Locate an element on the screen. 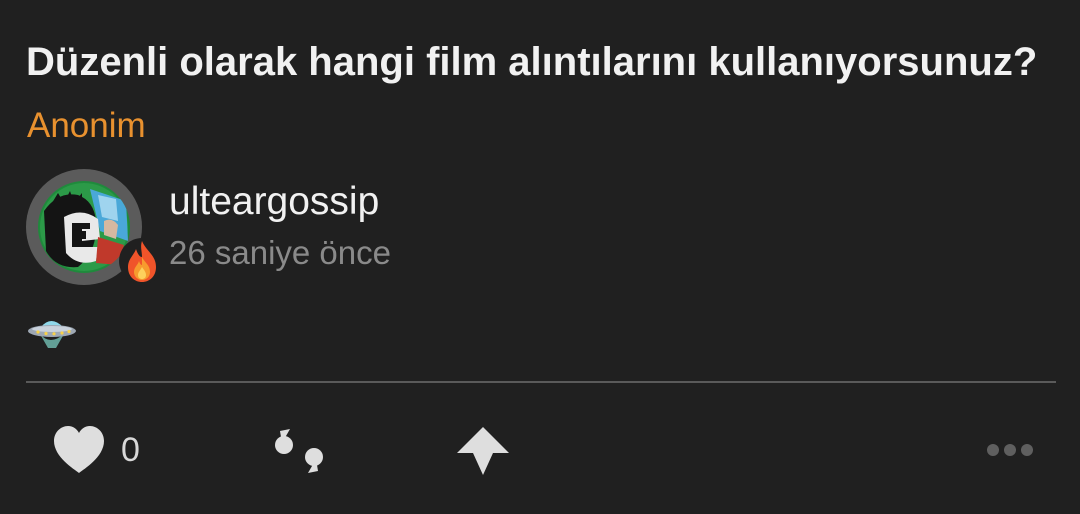  avatar is located at coordinates (95, 228).